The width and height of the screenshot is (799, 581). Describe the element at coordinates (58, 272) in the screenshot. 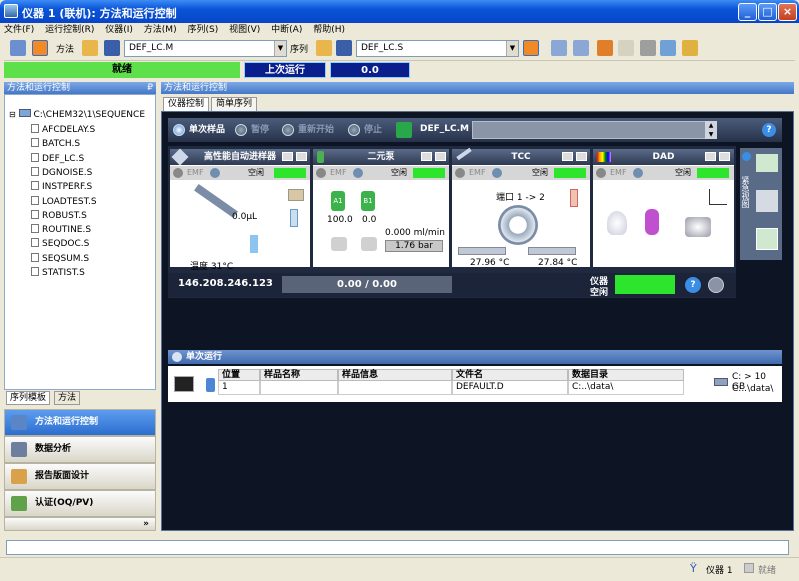

I see `sequence-file-item: STATIST.S` at that location.